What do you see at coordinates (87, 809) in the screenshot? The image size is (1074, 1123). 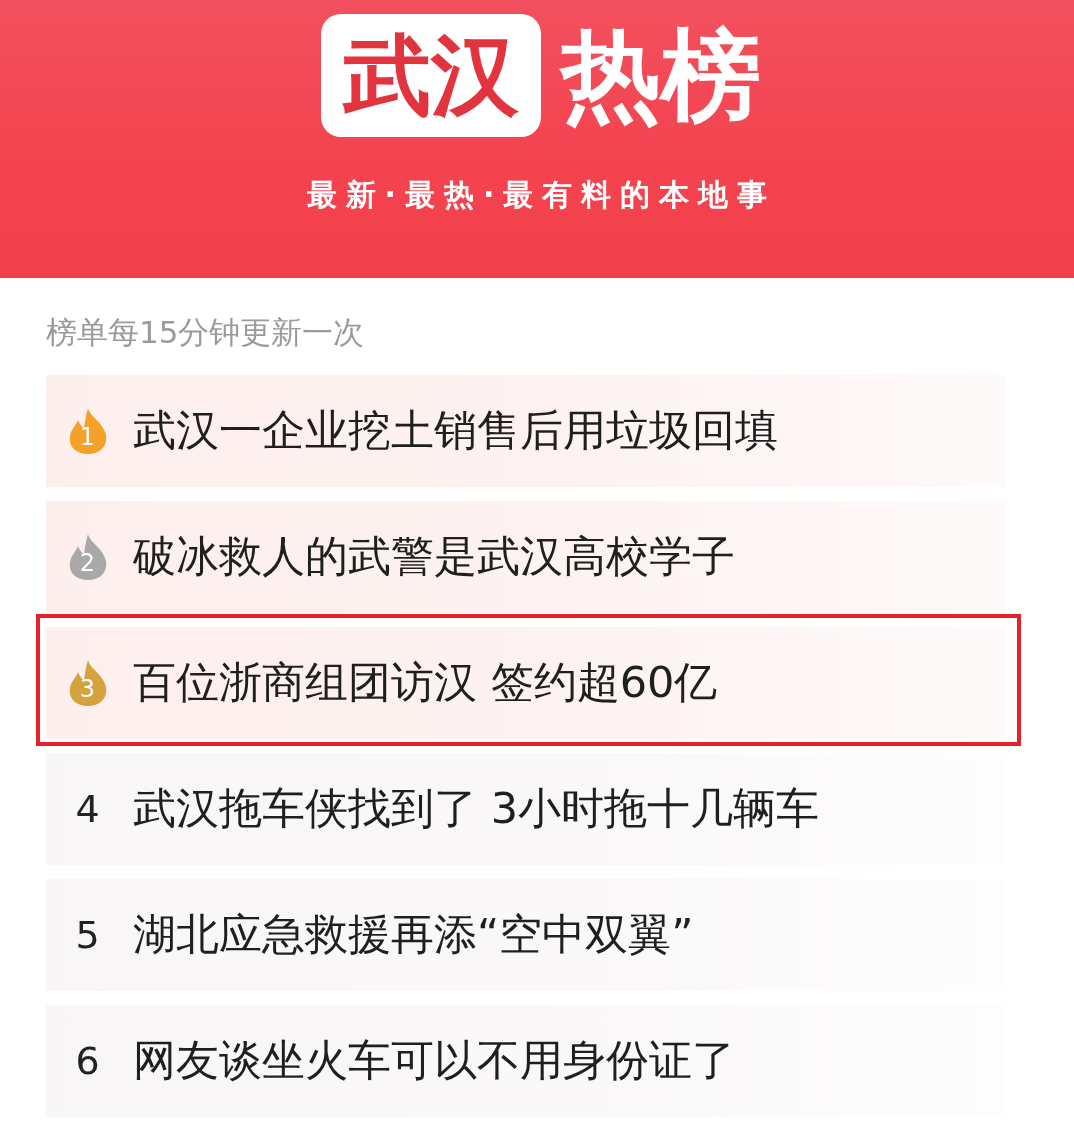 I see `rank-number: 4` at bounding box center [87, 809].